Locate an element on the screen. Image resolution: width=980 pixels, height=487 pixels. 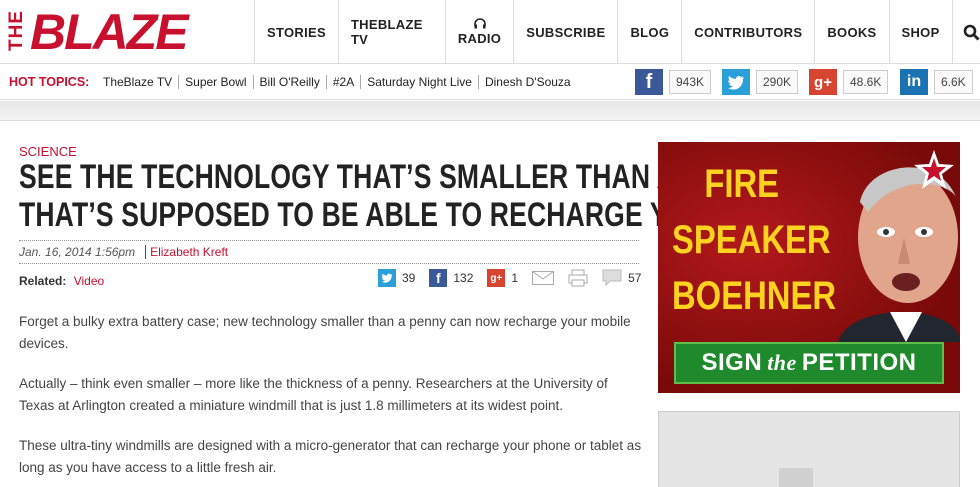
hot-topic-link: Super Bowl is located at coordinates (215, 82).